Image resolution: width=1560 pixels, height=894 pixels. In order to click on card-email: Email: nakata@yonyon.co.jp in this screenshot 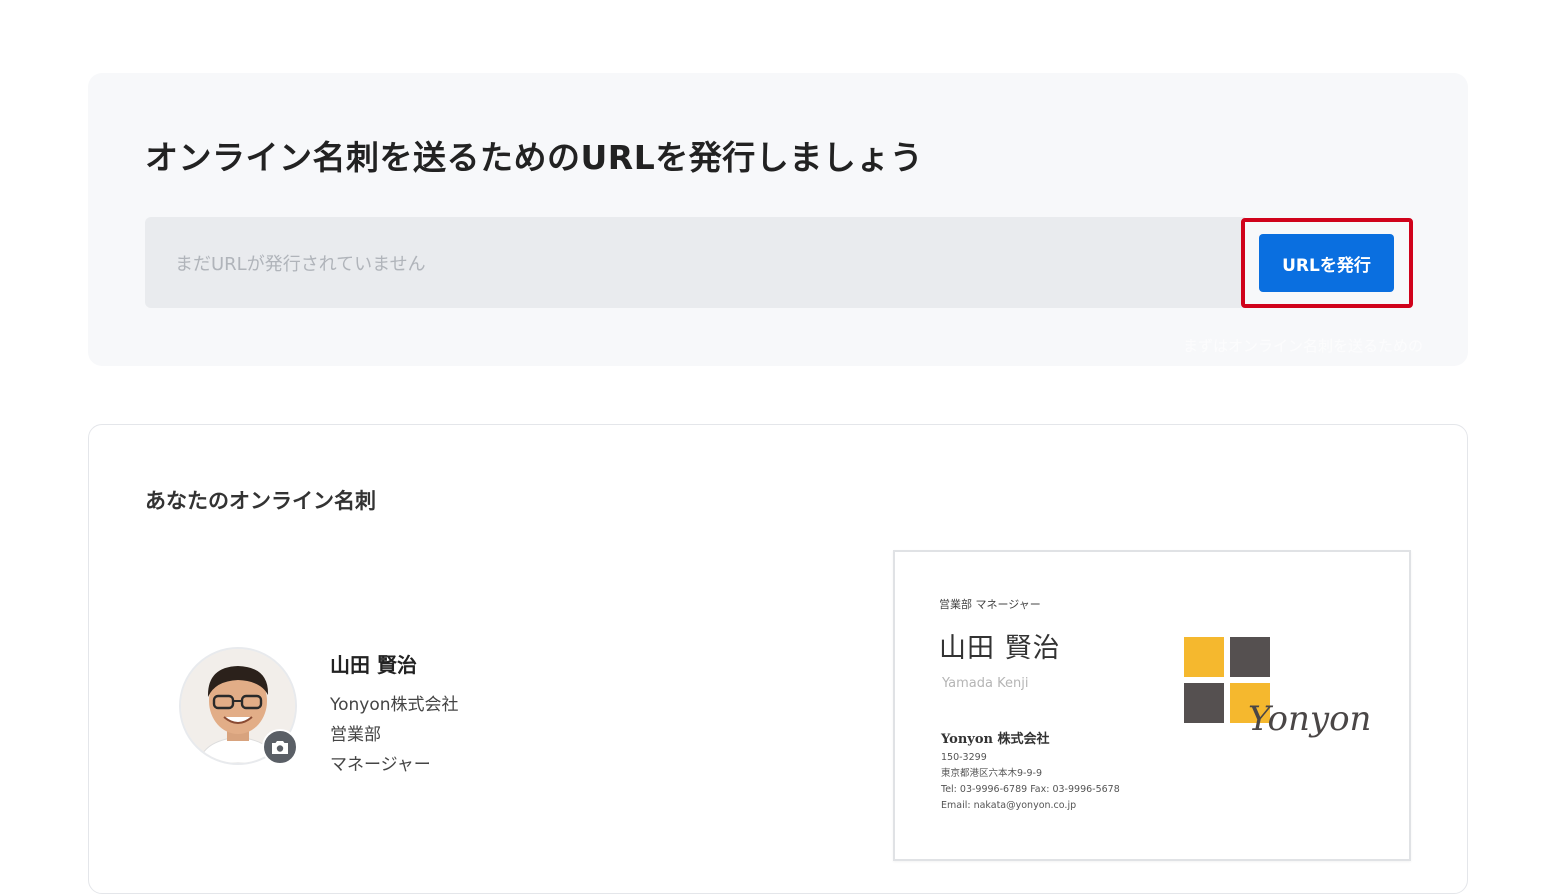, I will do `click(1009, 805)`.